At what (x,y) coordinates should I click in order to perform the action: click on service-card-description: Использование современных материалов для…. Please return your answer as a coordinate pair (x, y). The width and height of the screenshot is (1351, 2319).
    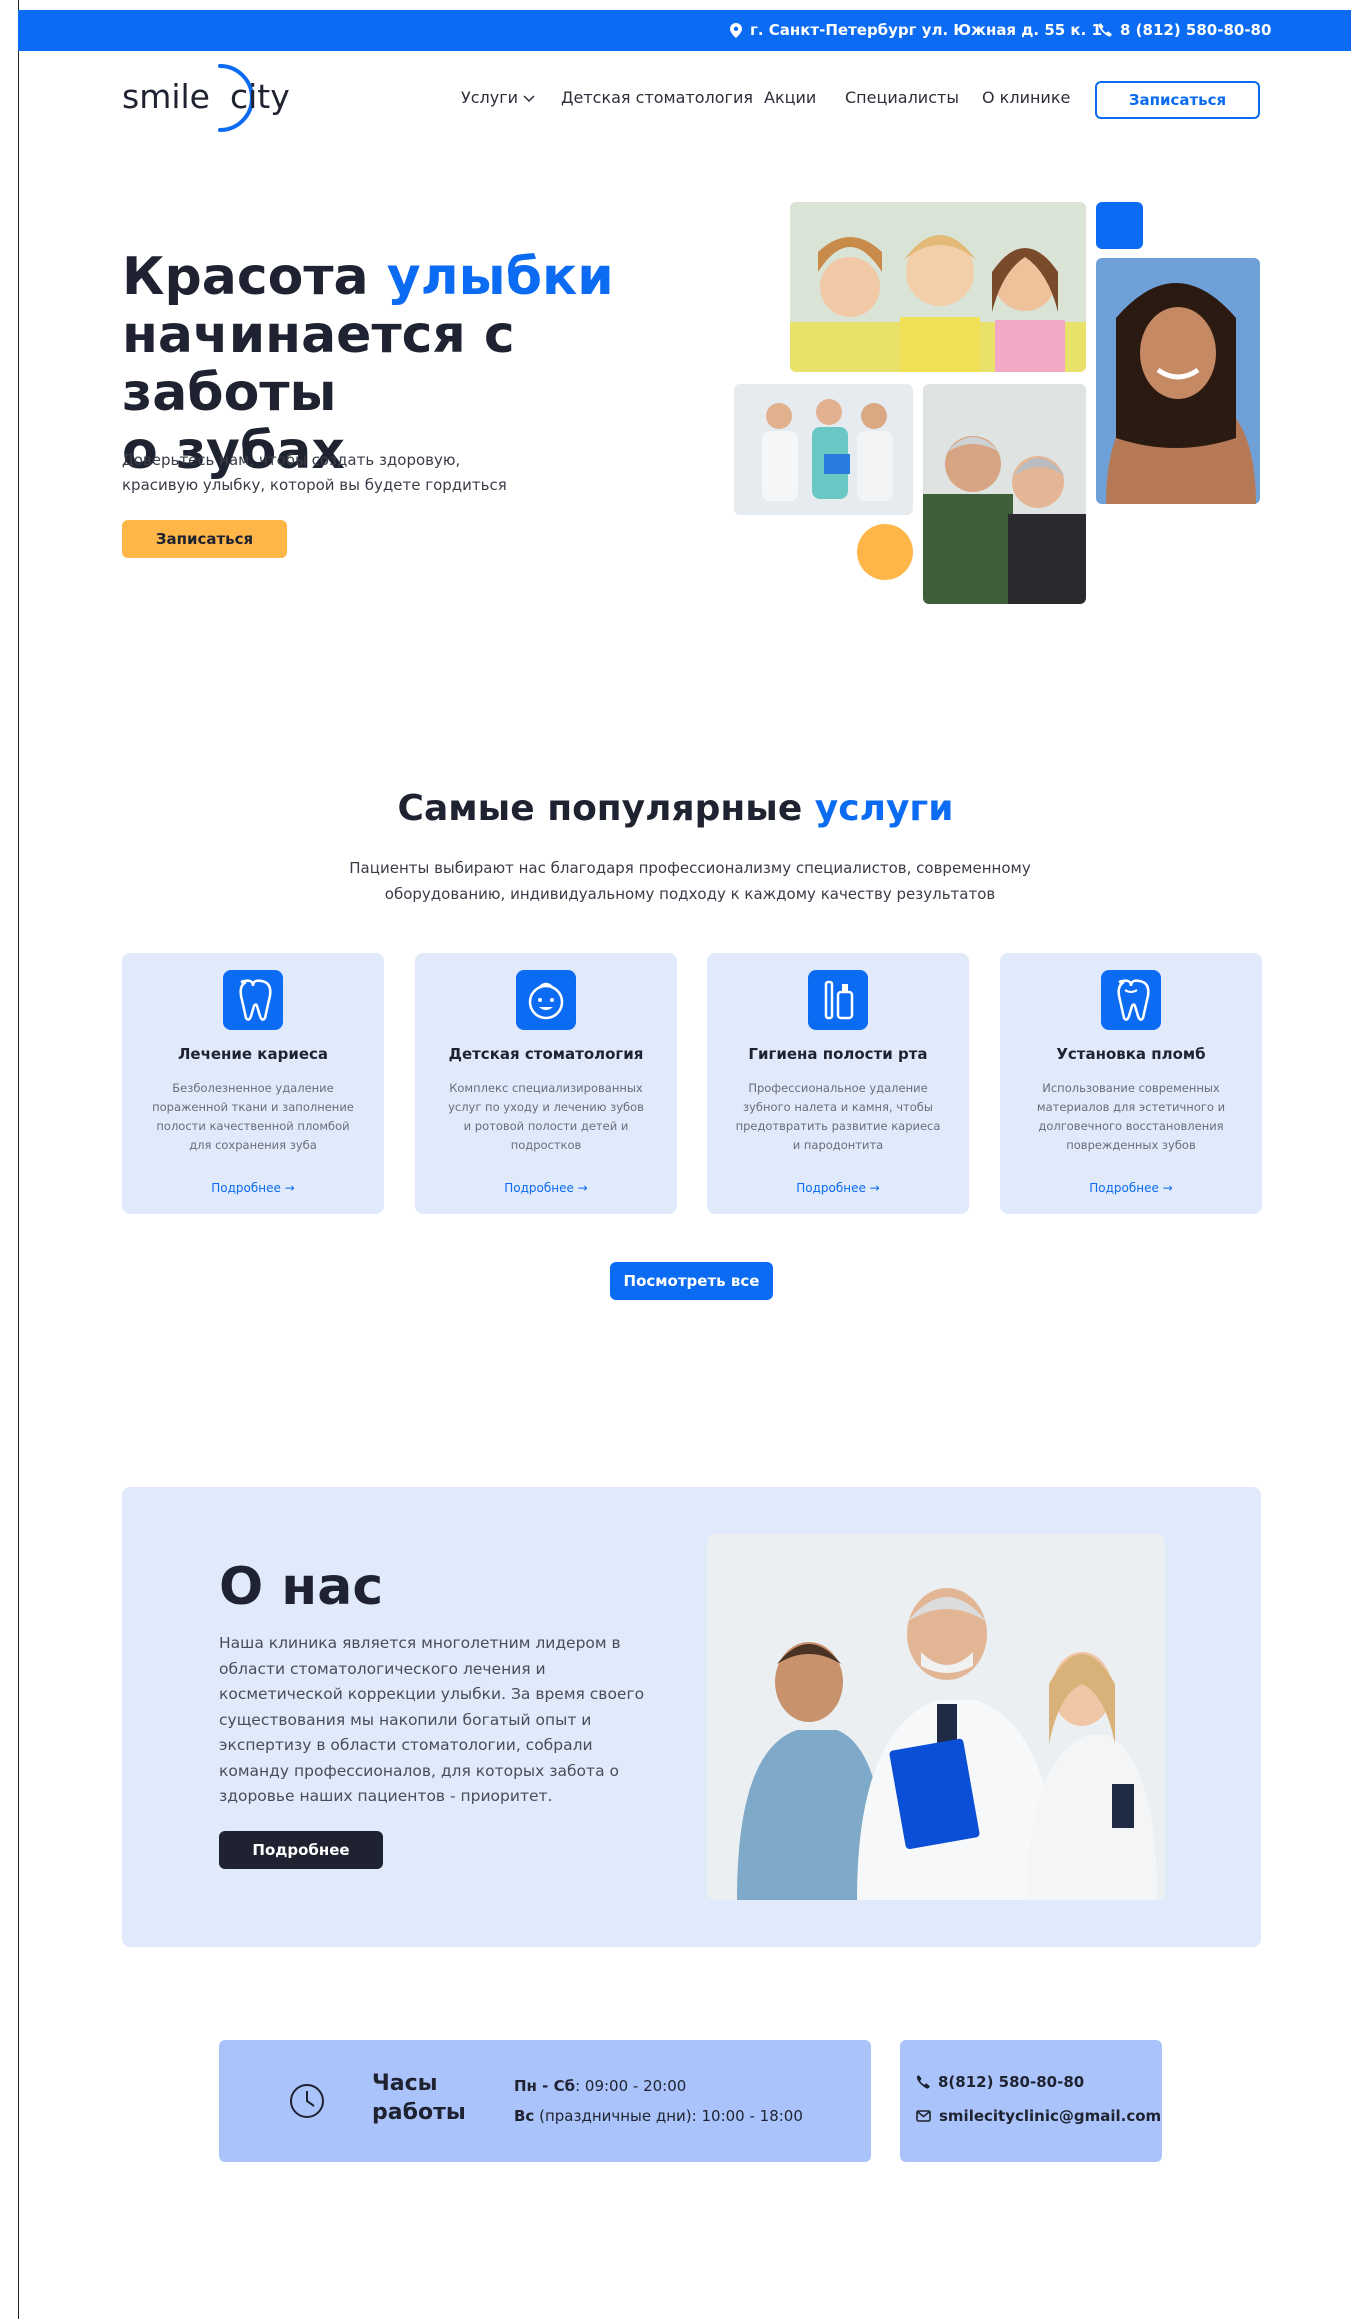
    Looking at the image, I should click on (1131, 1116).